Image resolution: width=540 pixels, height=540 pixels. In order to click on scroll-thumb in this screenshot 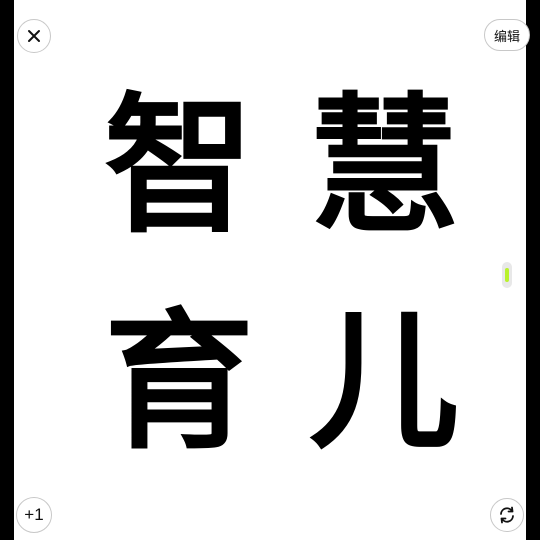, I will do `click(507, 275)`.